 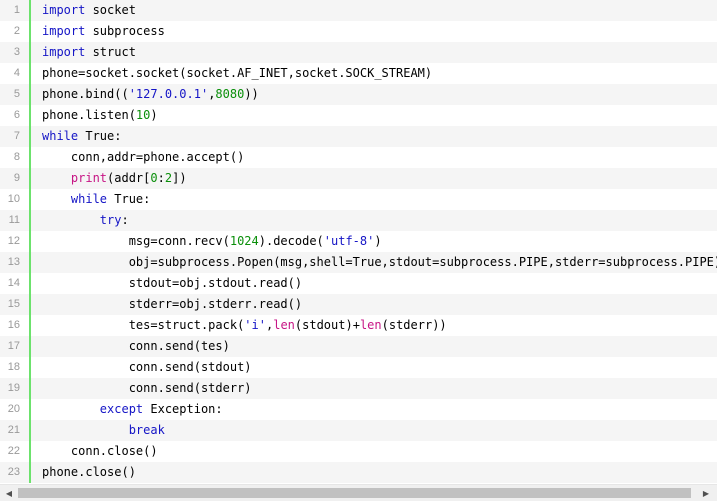 I want to click on code-line: 3 import struct, so click(x=358, y=52).